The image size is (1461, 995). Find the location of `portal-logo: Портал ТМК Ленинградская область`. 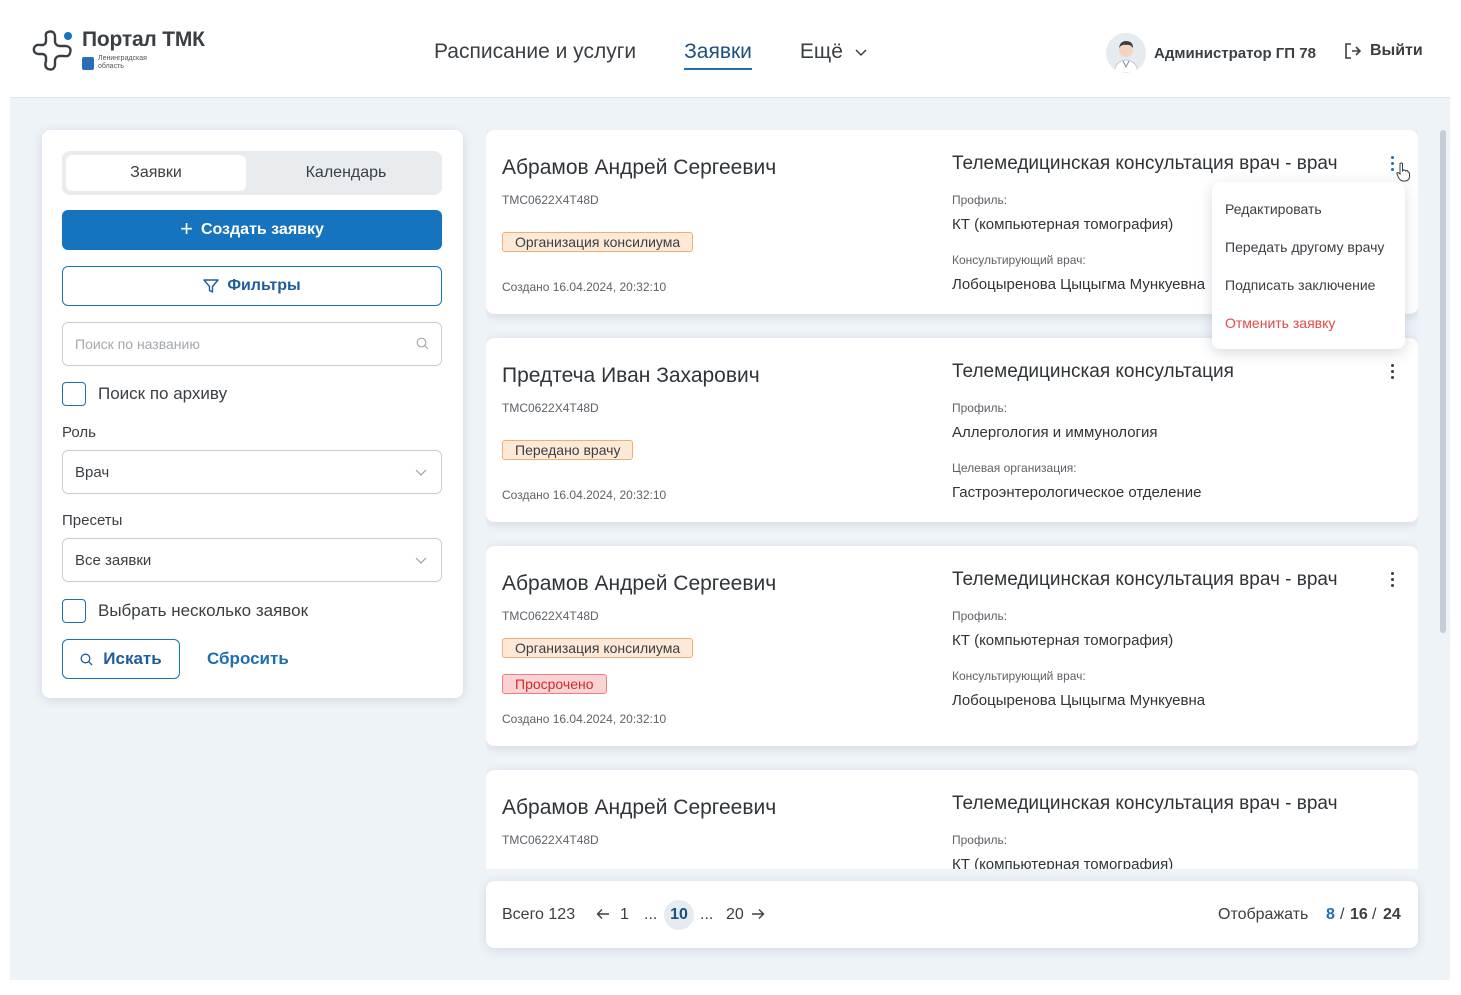

portal-logo: Портал ТМК Ленинградская область is located at coordinates (118, 50).